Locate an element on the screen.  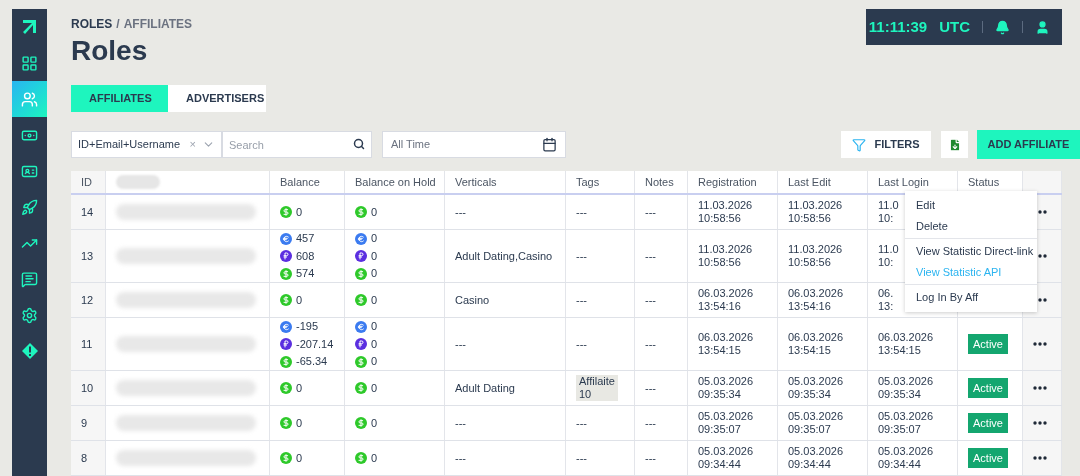
table-cell: 9 is located at coordinates (88, 423).